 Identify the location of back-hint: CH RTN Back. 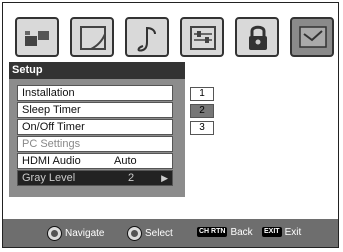
(225, 232).